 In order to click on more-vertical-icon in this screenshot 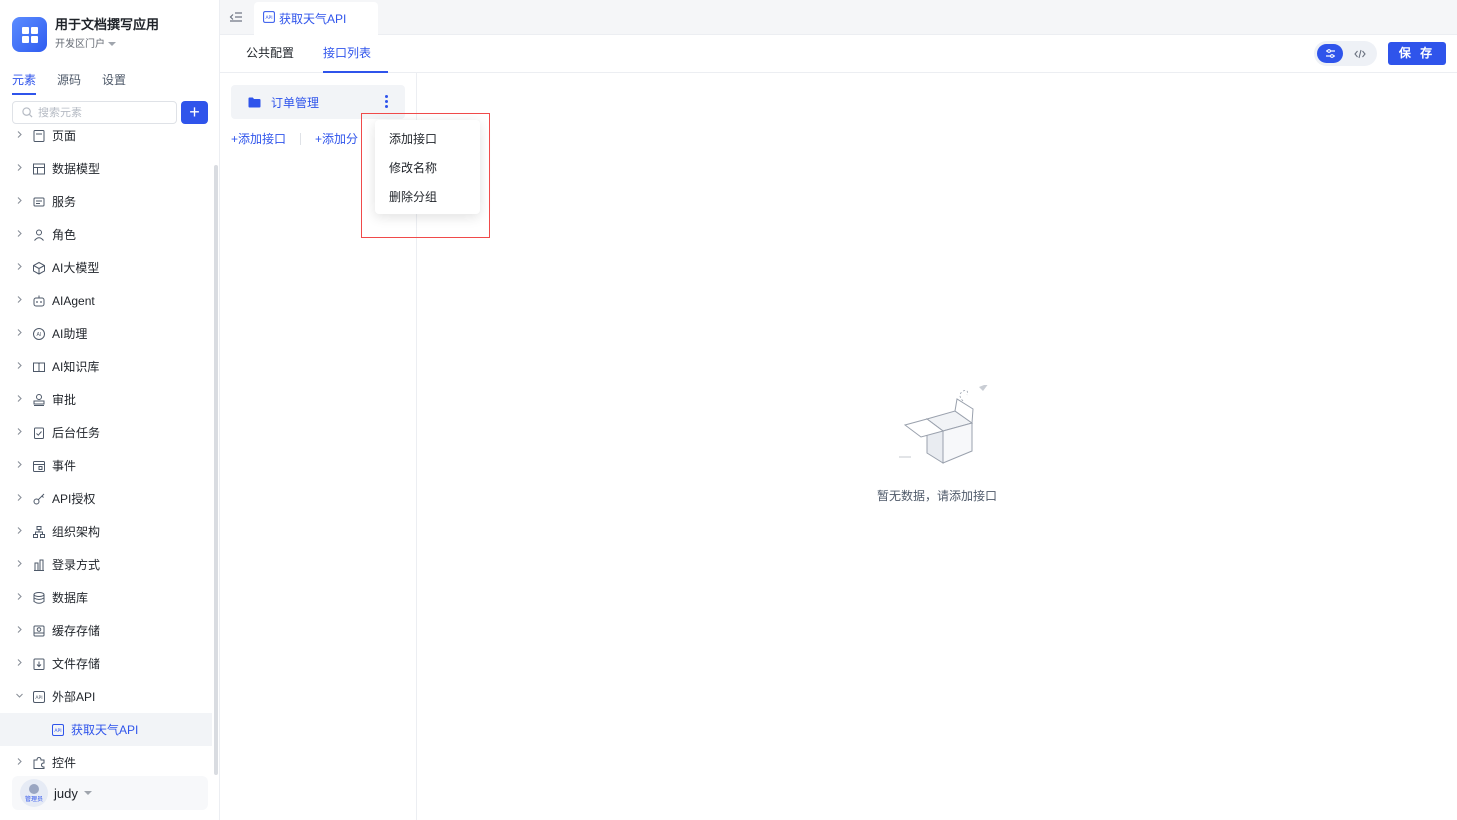, I will do `click(387, 101)`.